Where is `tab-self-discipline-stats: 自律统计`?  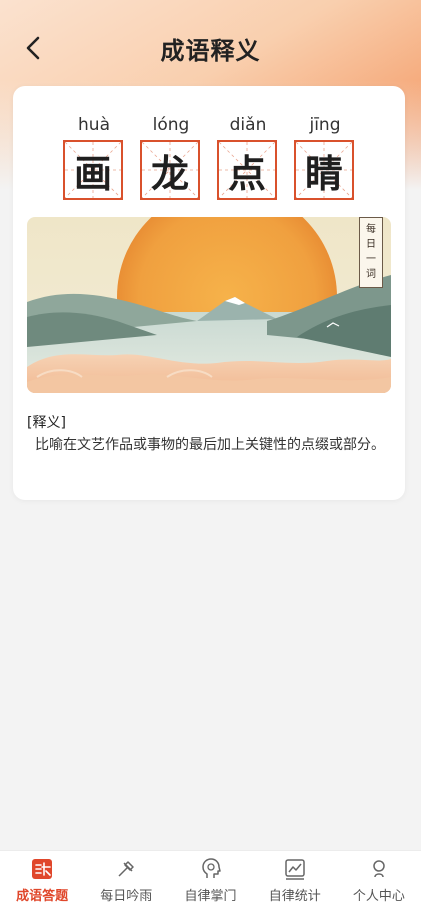 tab-self-discipline-stats: 自律统计 is located at coordinates (295, 877).